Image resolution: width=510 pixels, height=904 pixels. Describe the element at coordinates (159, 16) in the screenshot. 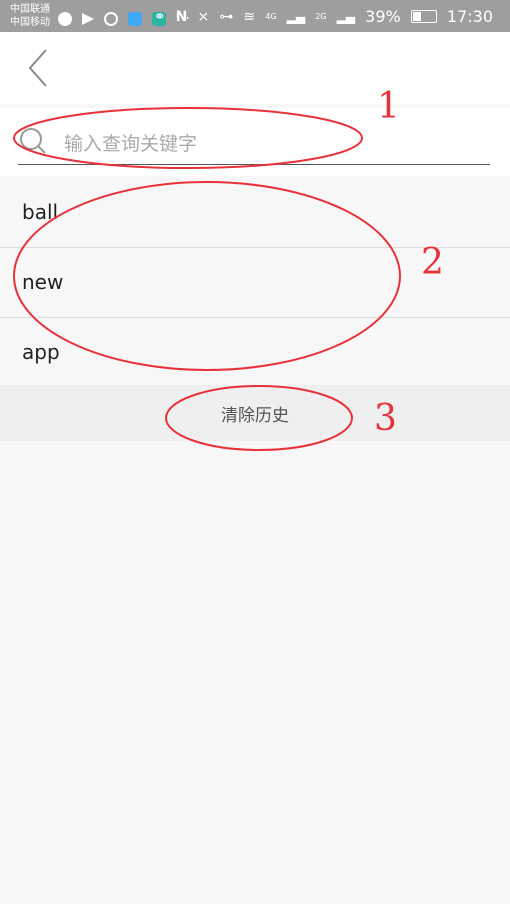

I see `headphones-icon: ⚭` at that location.